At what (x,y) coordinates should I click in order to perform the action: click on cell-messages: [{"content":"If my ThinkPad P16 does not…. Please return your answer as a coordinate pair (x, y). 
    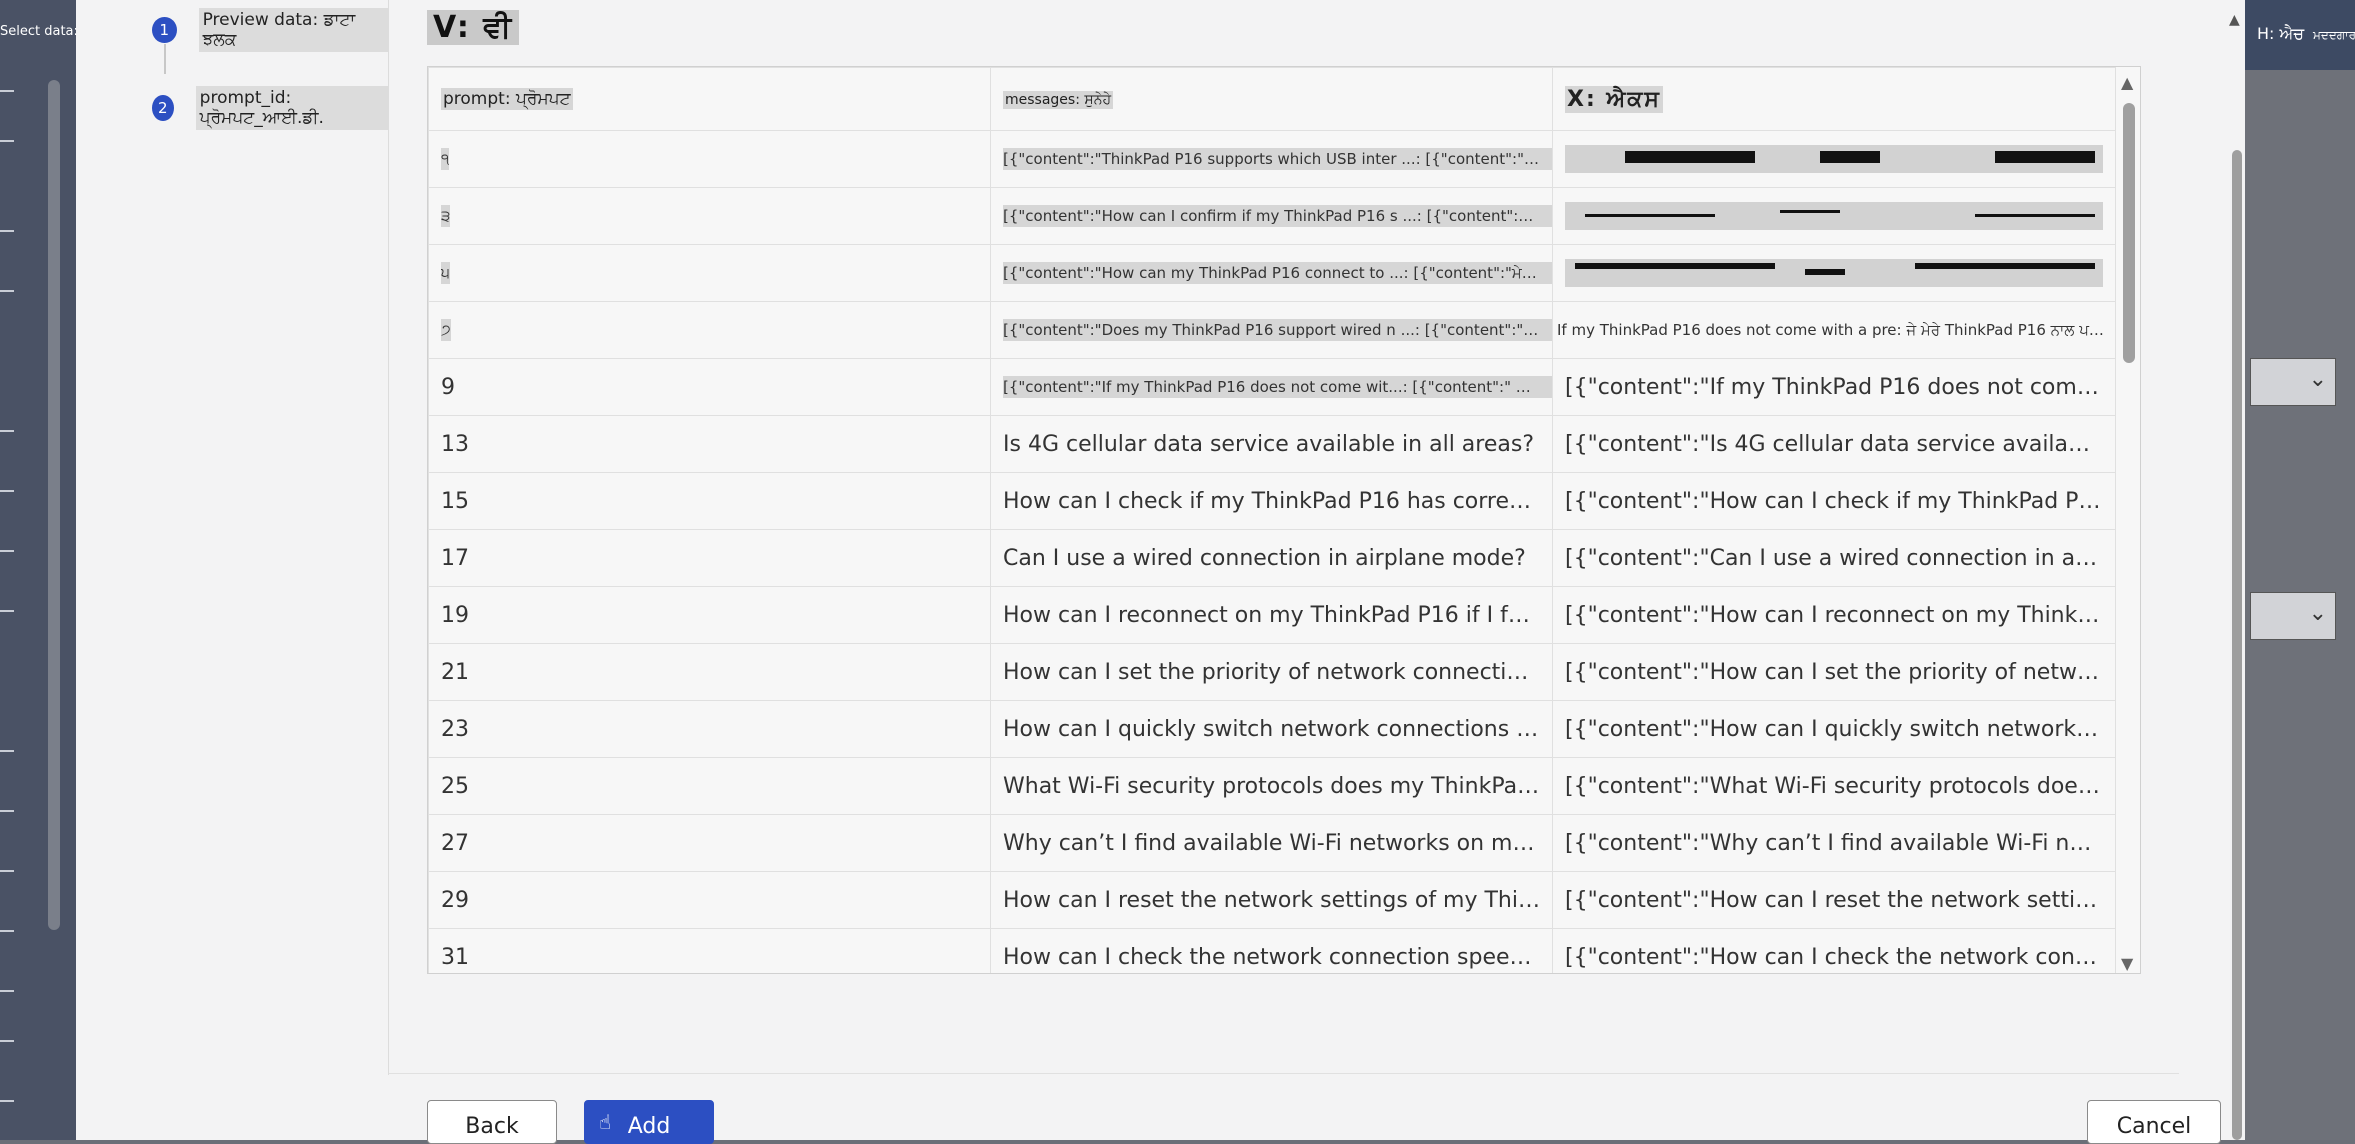
    Looking at the image, I should click on (1271, 387).